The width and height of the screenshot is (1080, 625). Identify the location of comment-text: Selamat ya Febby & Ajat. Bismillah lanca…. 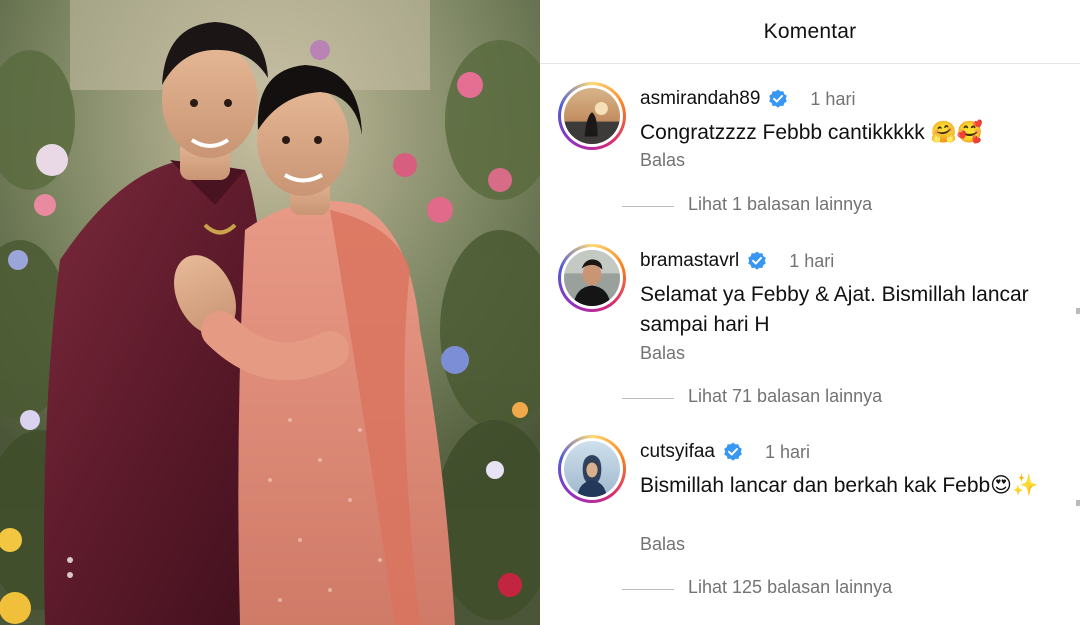
(834, 309).